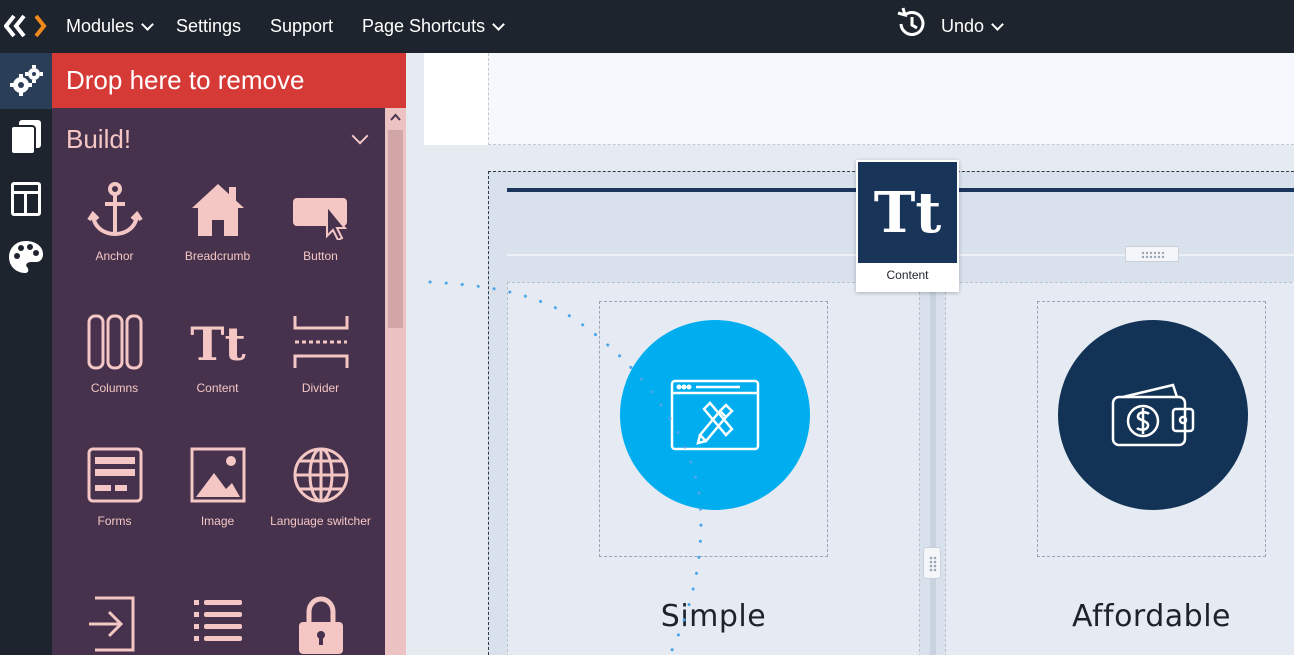 This screenshot has width=1294, height=655. I want to click on column-separator-bar, so click(933, 468).